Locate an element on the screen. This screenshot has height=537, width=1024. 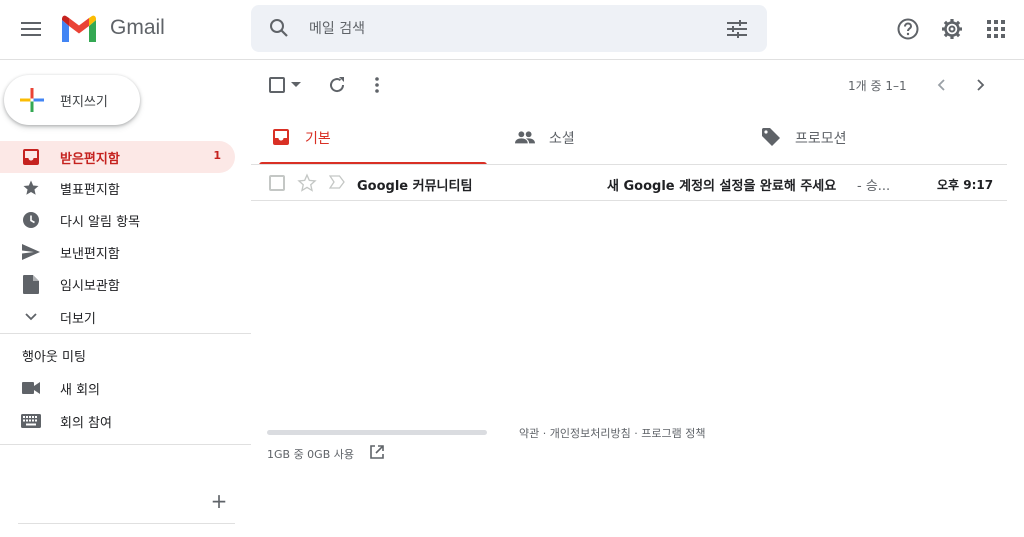
search-bar is located at coordinates (509, 28).